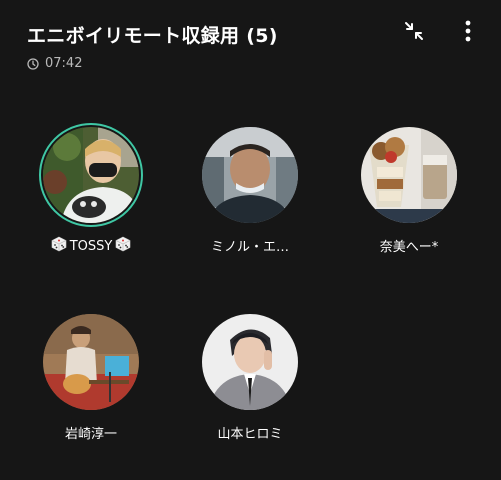  What do you see at coordinates (33, 63) in the screenshot?
I see `clock-icon` at bounding box center [33, 63].